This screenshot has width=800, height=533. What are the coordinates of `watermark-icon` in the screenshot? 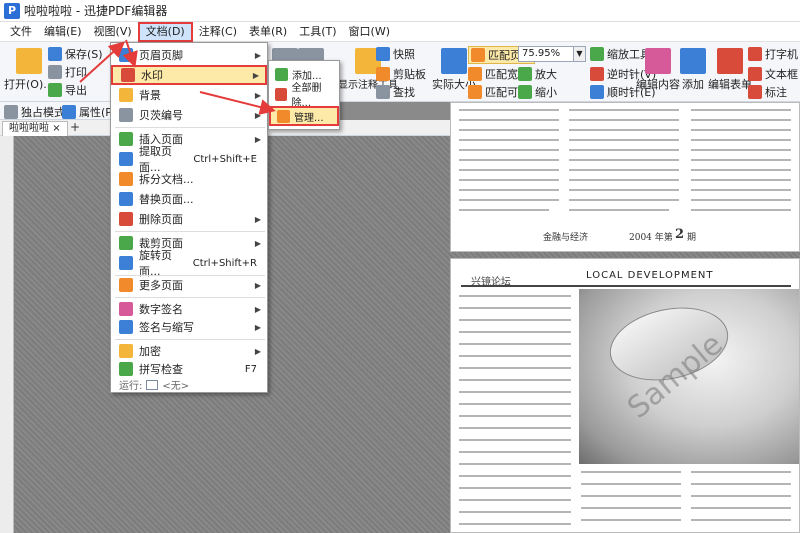 It's located at (128, 75).